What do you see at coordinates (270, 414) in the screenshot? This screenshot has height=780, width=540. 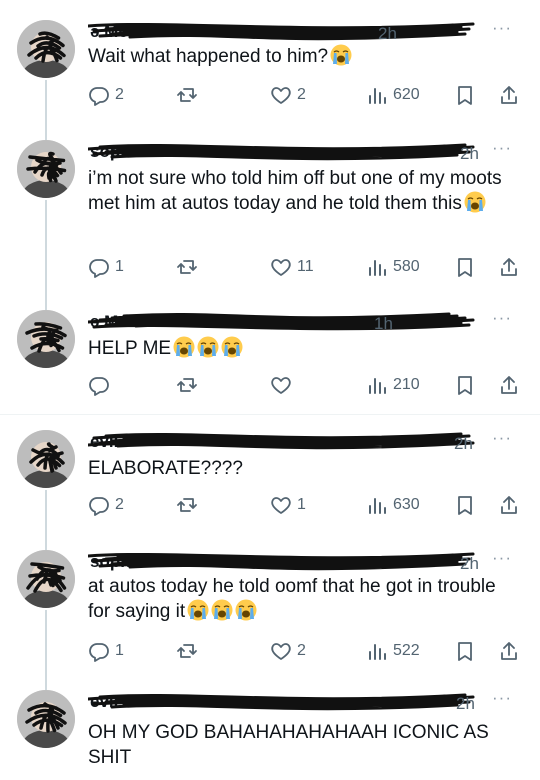 I see `thread-divider` at bounding box center [270, 414].